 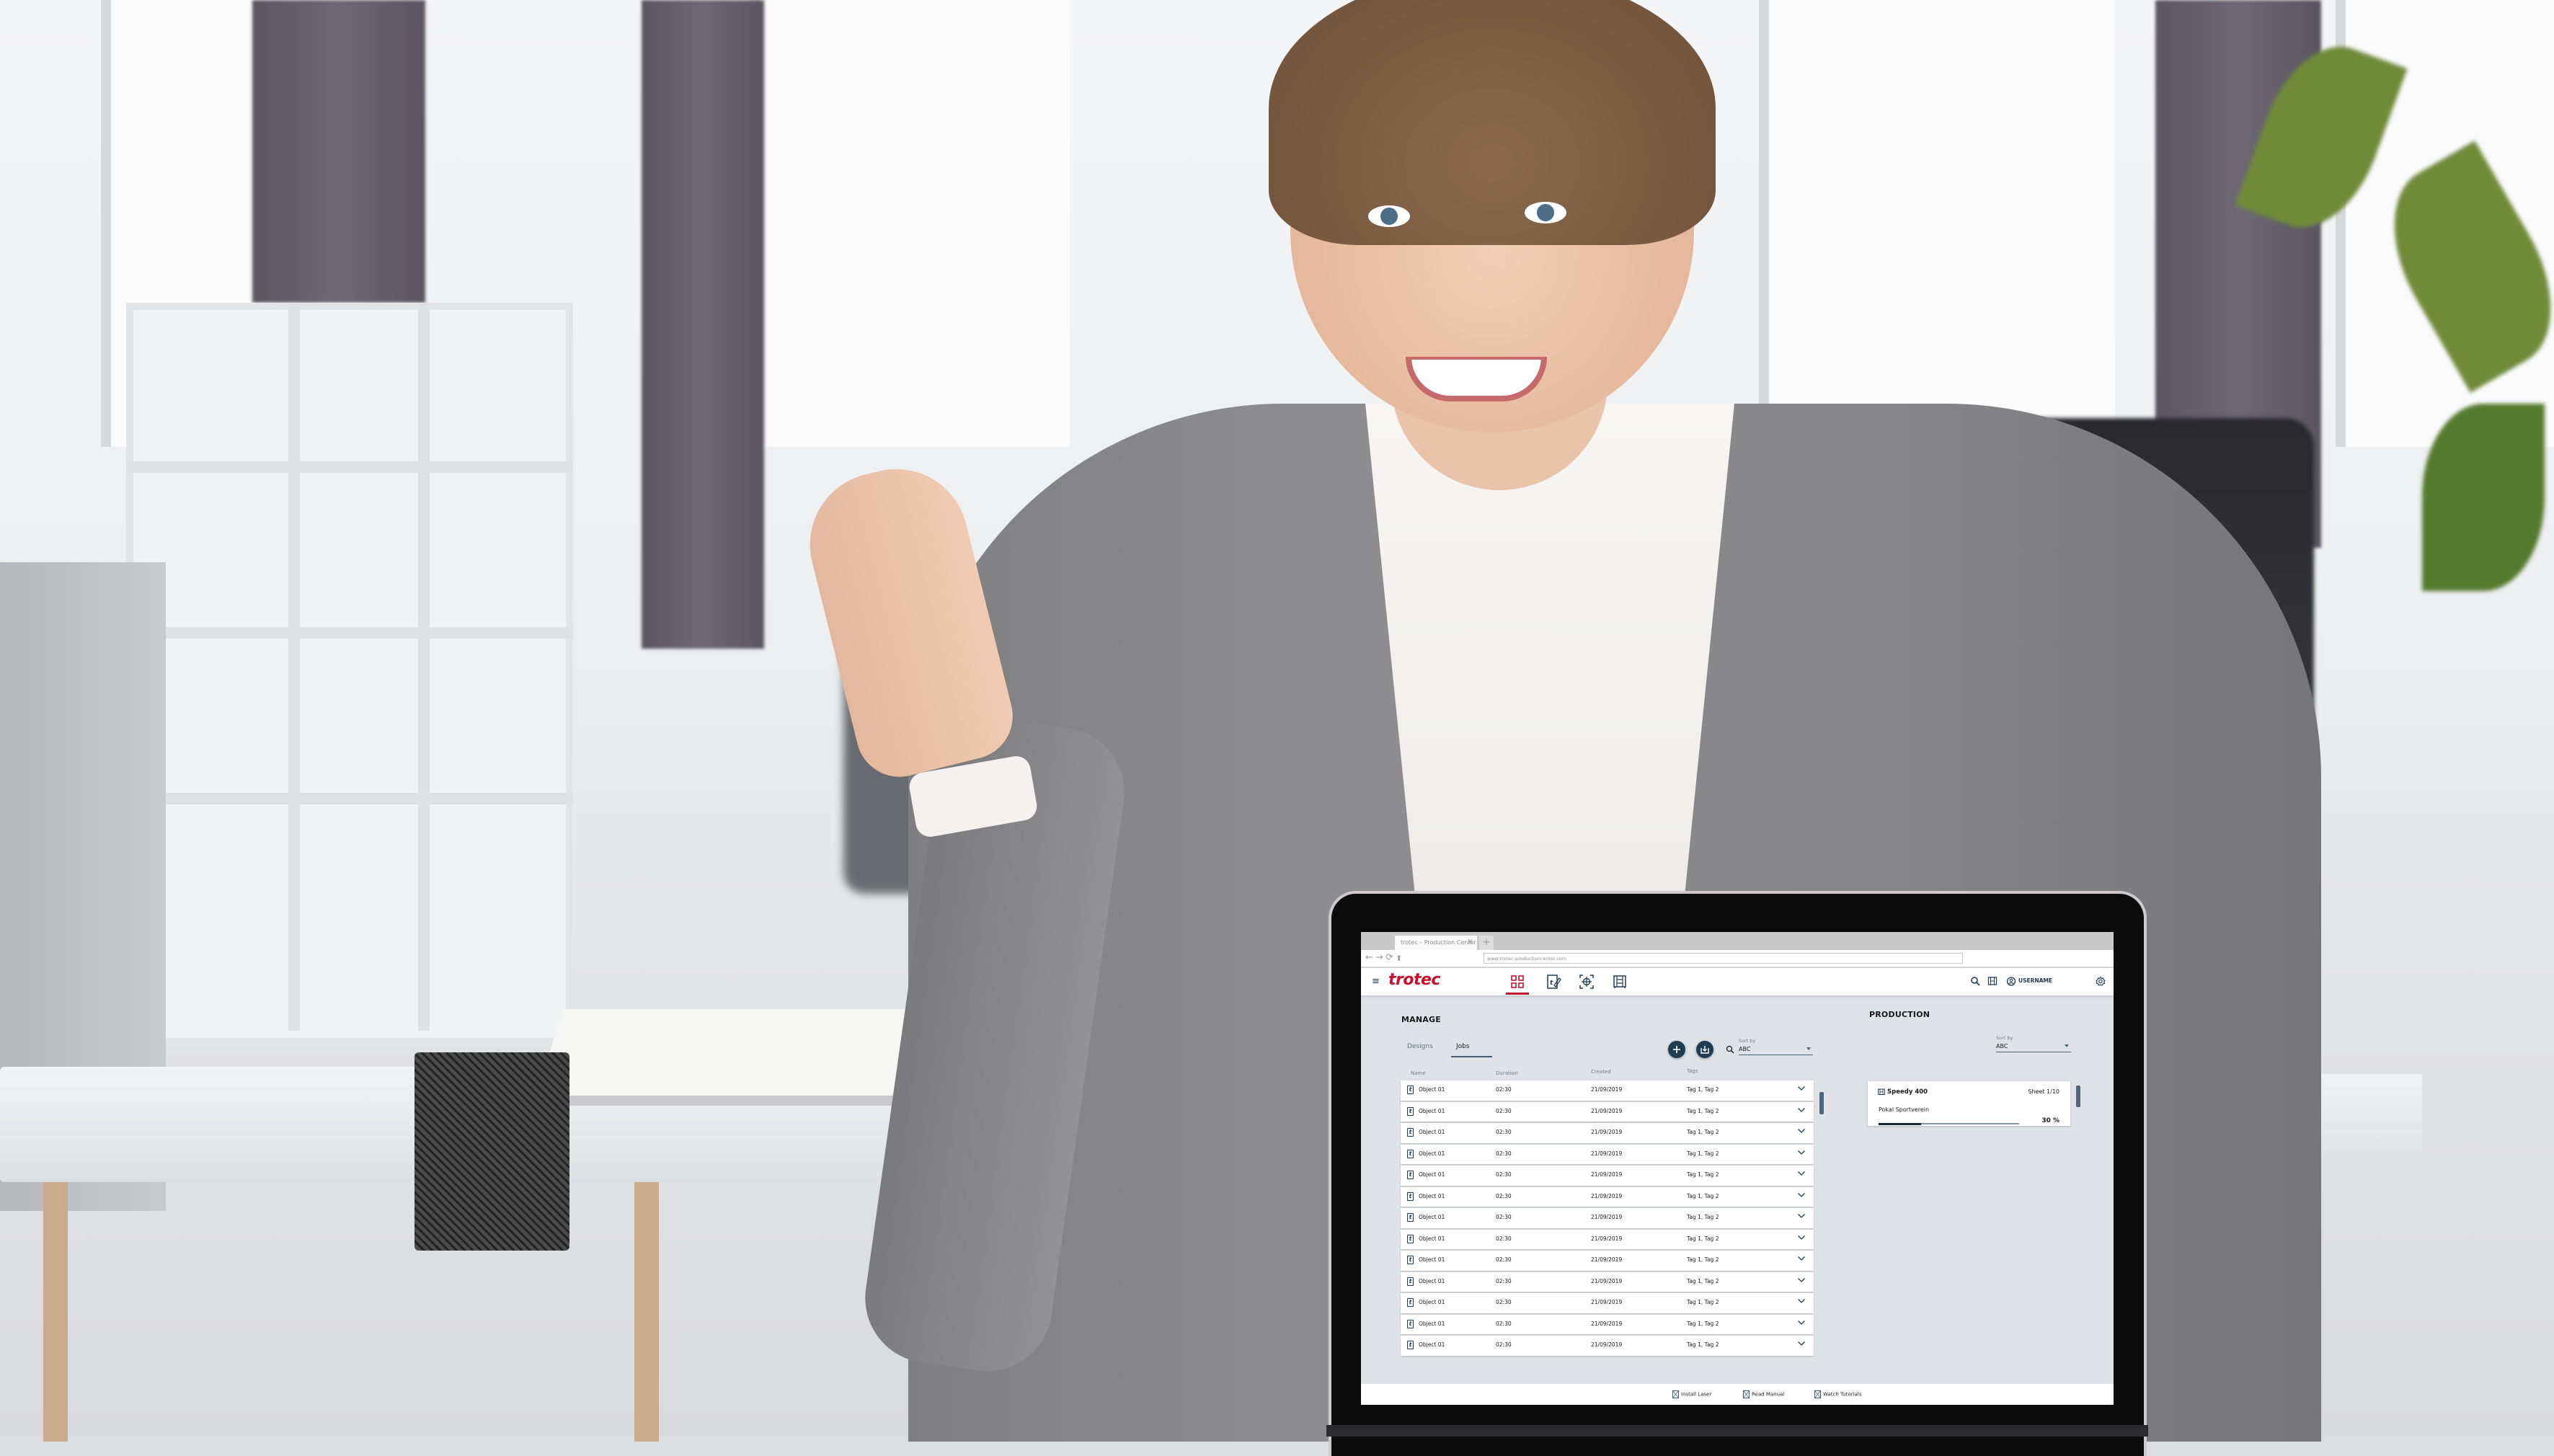 I want to click on install-laser-link: Install Laser, so click(x=1692, y=1394).